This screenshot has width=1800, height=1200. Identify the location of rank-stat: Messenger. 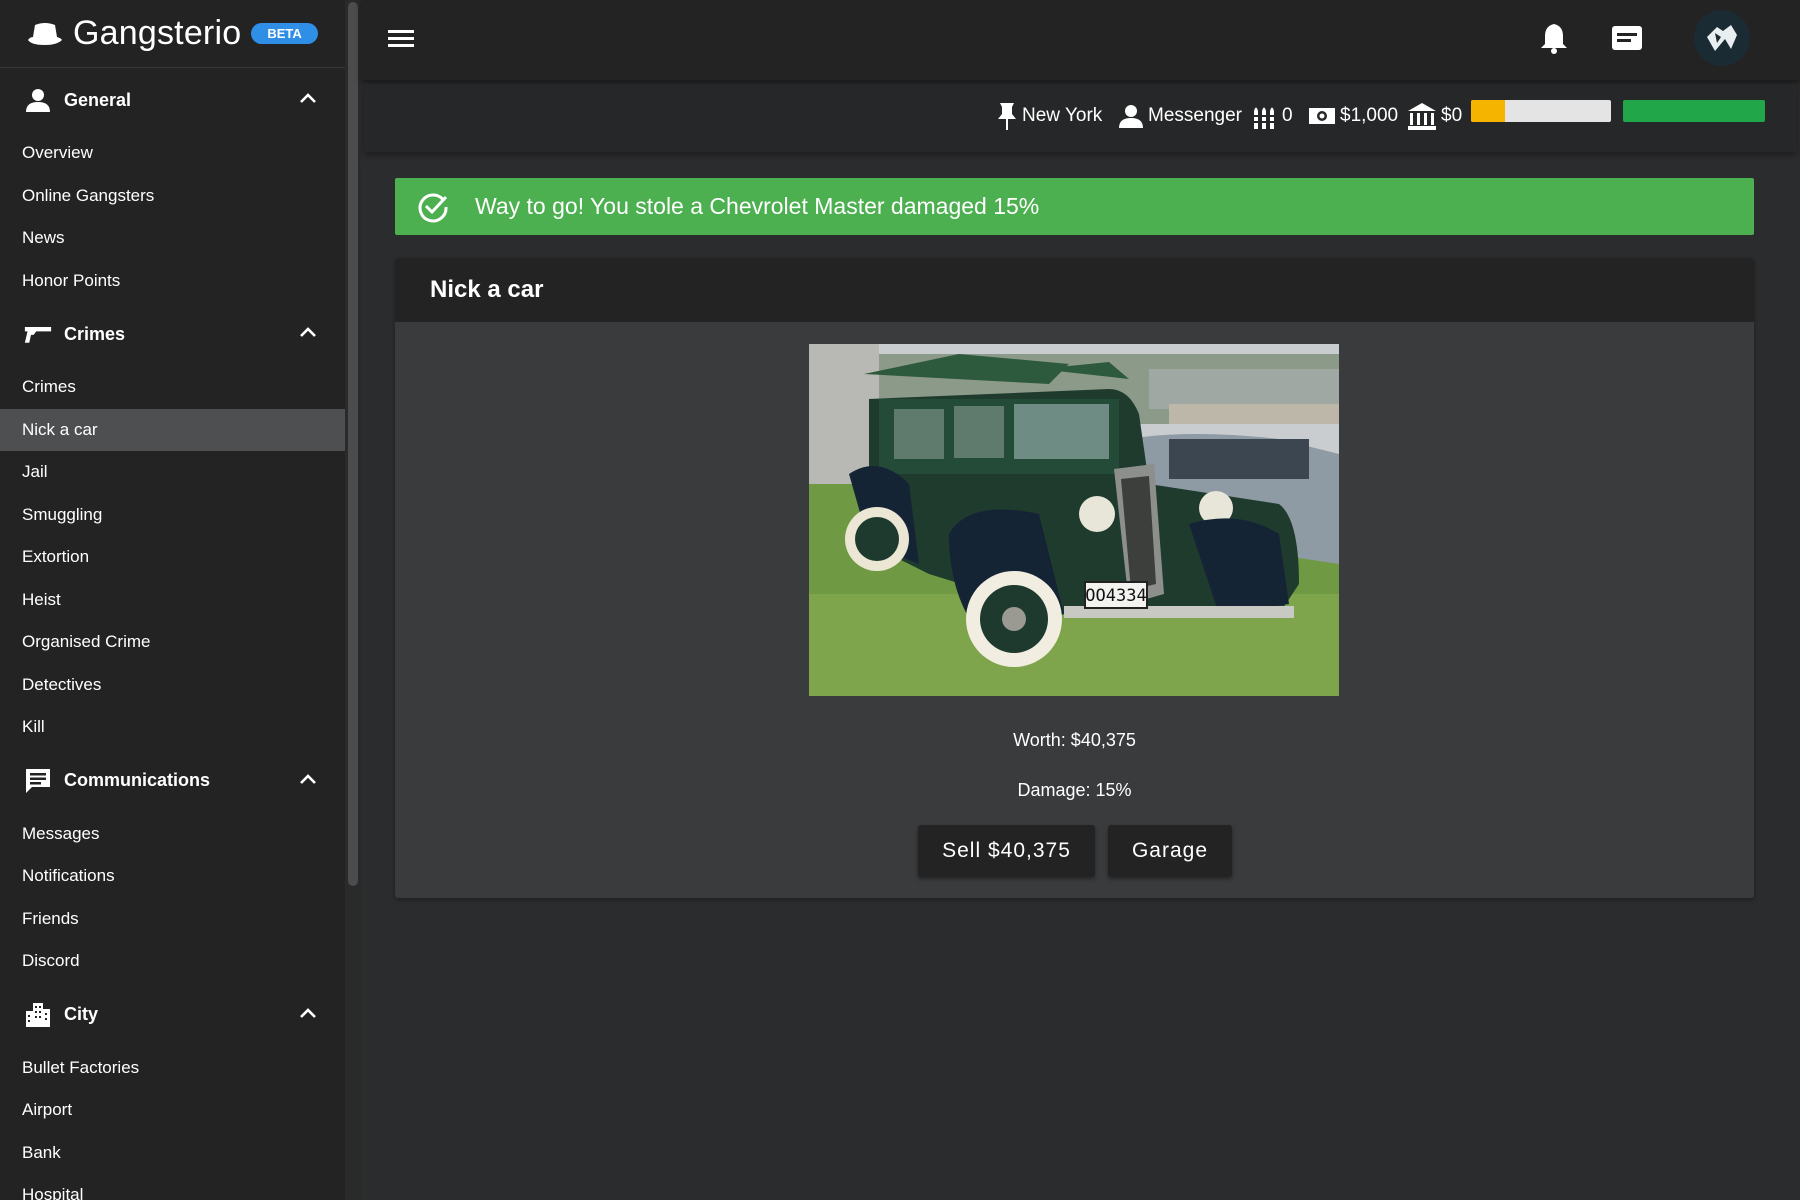
(1180, 116).